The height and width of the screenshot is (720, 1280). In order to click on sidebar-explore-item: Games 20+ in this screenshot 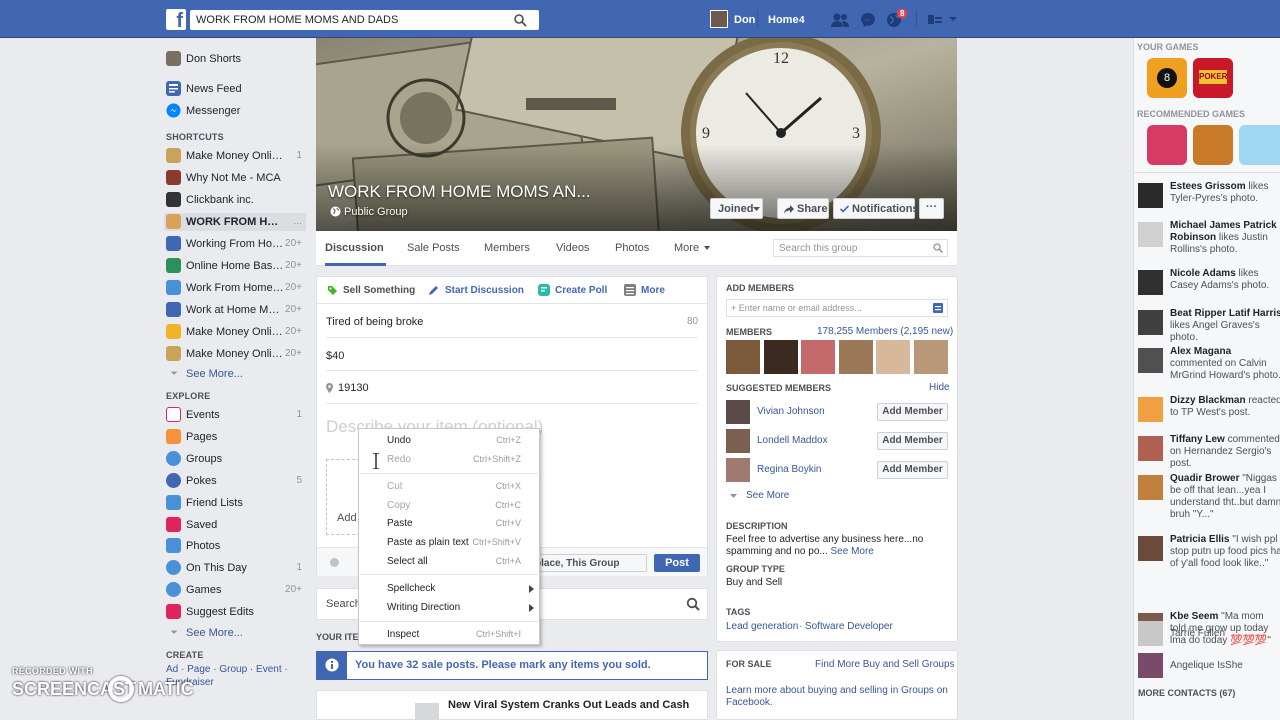, I will do `click(236, 590)`.